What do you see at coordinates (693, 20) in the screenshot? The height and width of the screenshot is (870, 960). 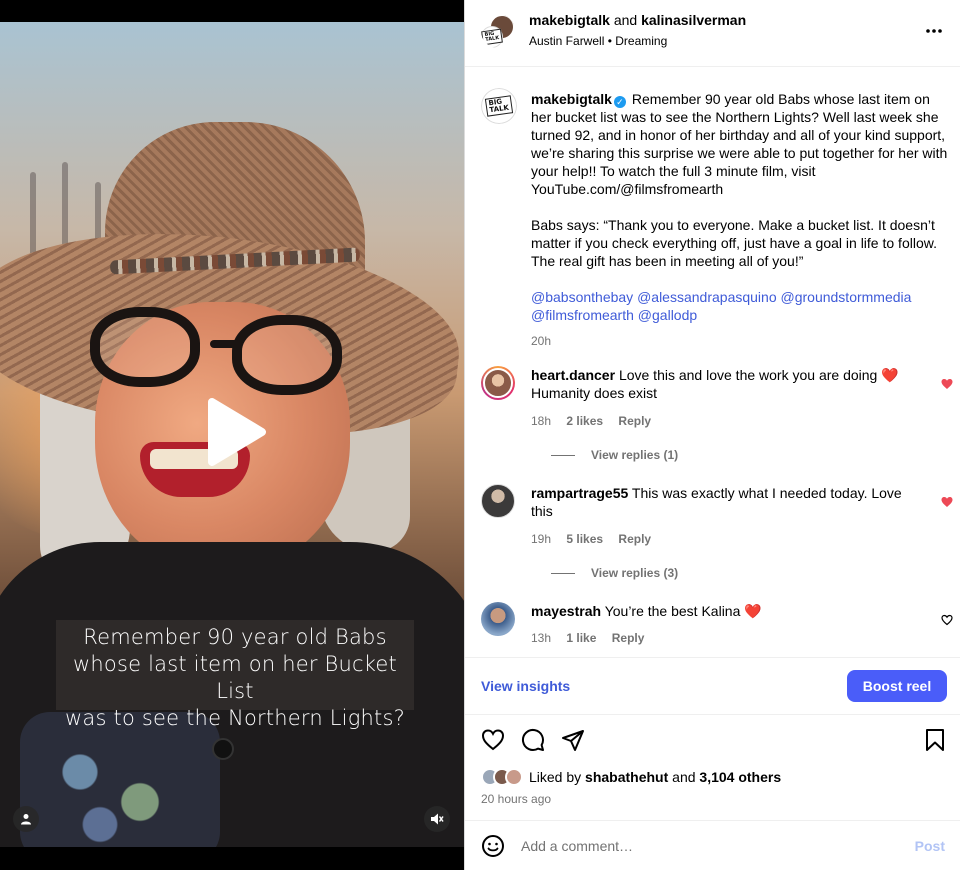 I see `collaborator-username: kalinasilverman` at bounding box center [693, 20].